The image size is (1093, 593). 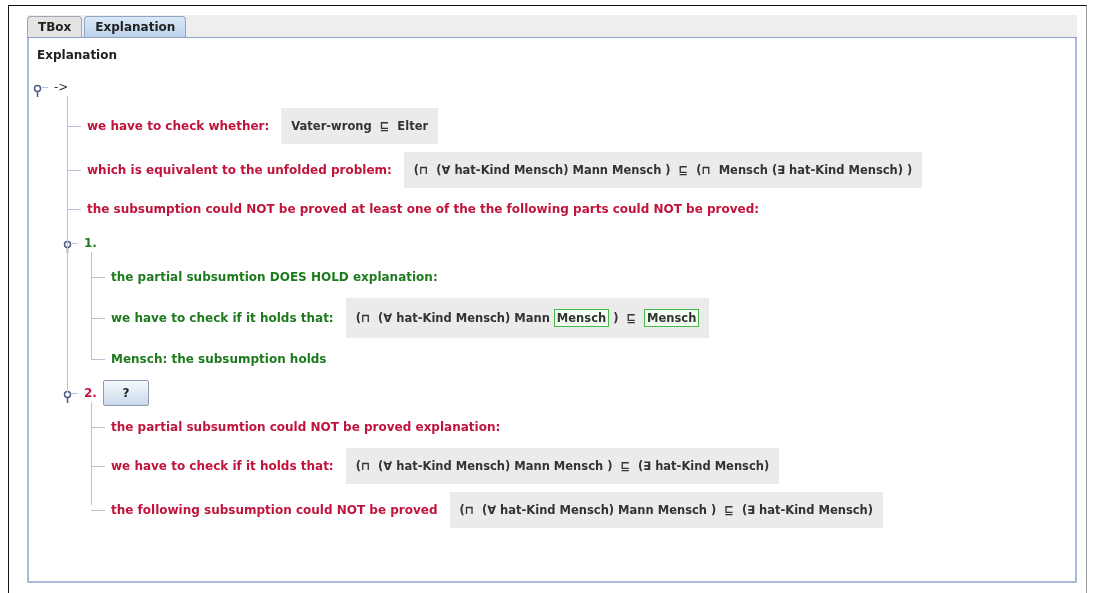 What do you see at coordinates (90, 243) in the screenshot?
I see `node-label: 1.` at bounding box center [90, 243].